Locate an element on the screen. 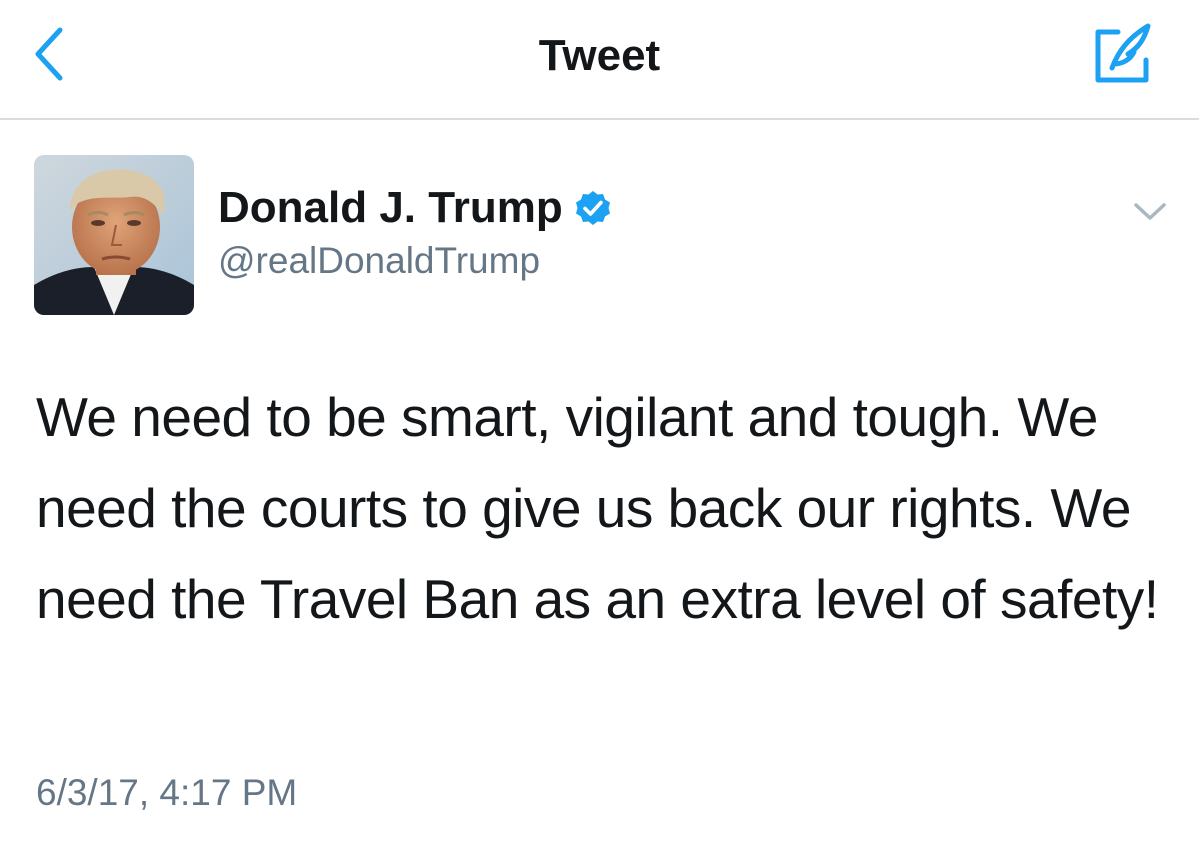 The image size is (1199, 843). avatar is located at coordinates (114, 235).